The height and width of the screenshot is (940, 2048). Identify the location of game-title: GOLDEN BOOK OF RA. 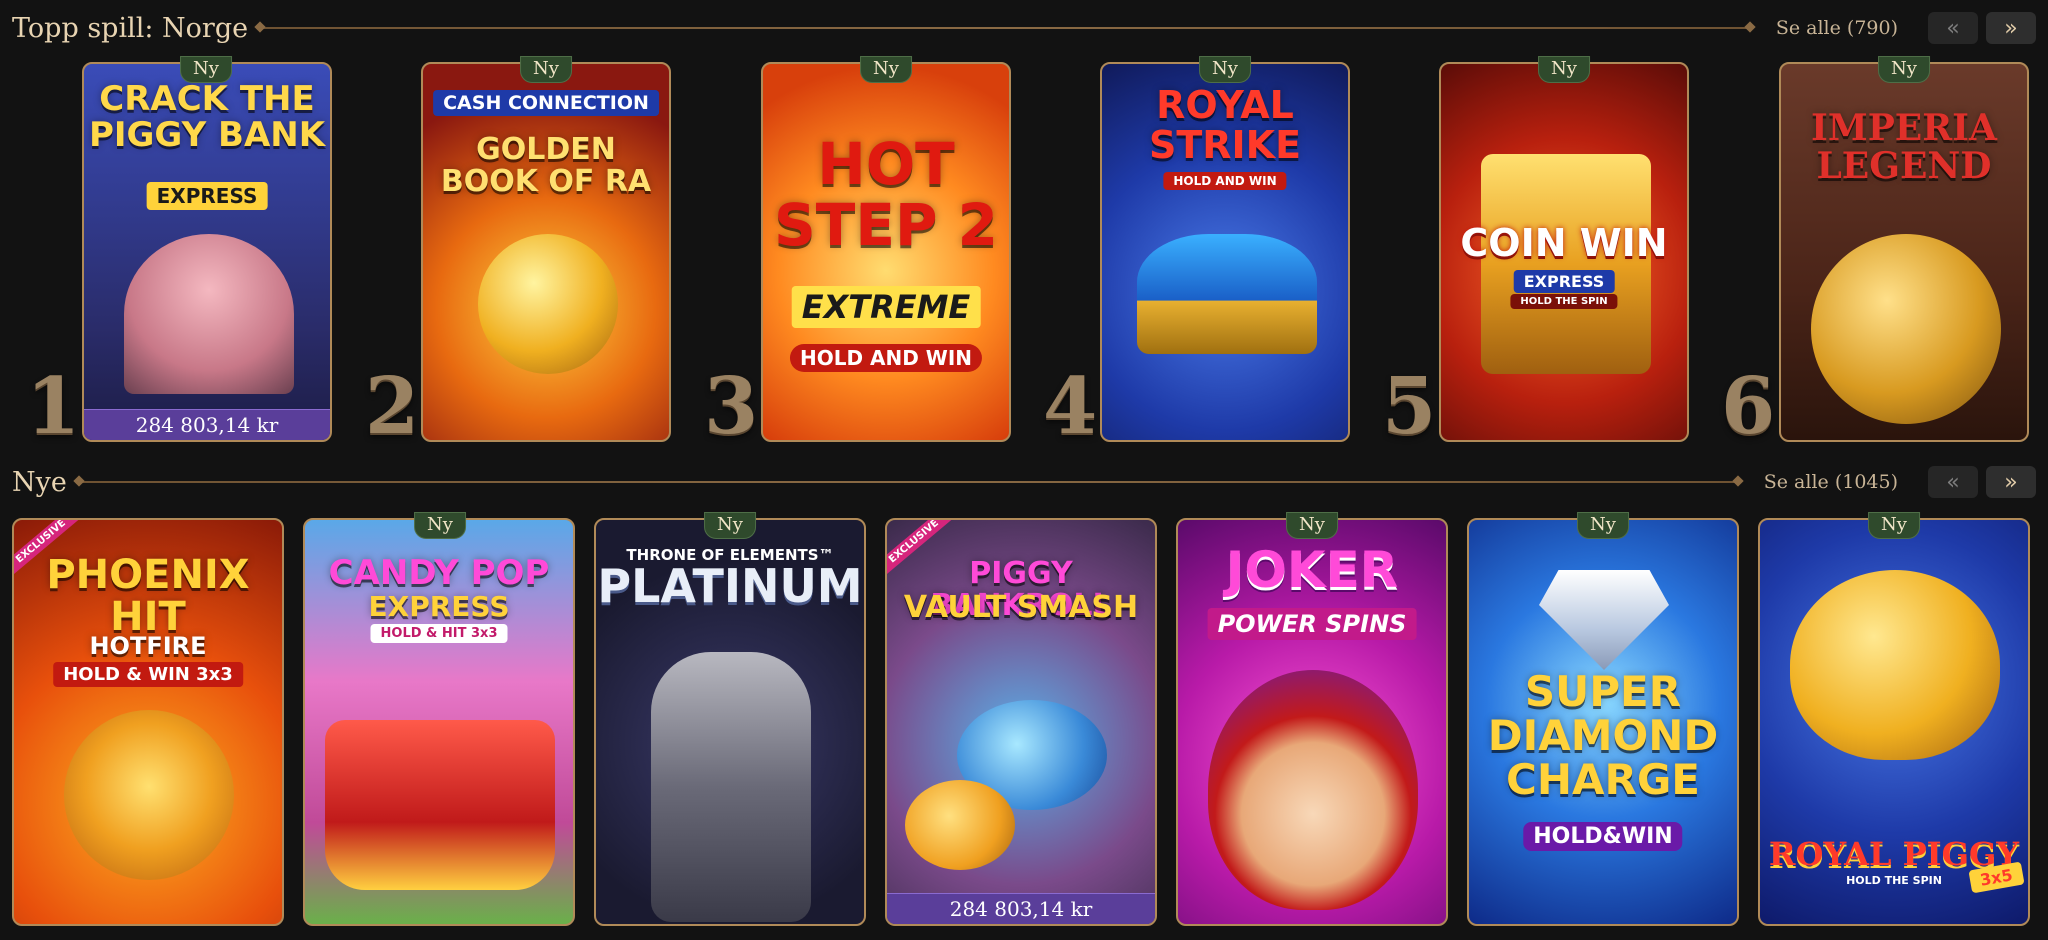
(546, 165).